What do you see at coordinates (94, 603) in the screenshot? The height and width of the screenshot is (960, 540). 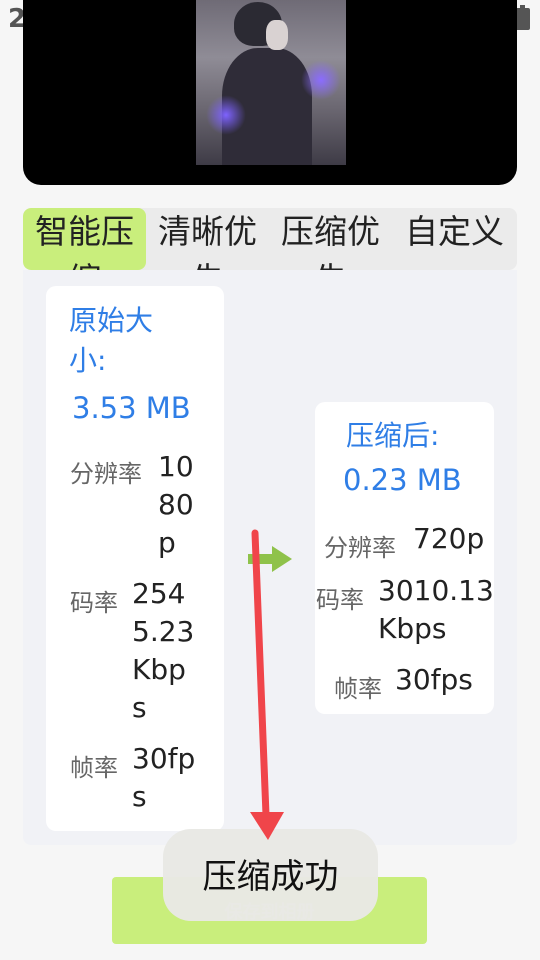 I see `original-bitrate-label: 码率` at bounding box center [94, 603].